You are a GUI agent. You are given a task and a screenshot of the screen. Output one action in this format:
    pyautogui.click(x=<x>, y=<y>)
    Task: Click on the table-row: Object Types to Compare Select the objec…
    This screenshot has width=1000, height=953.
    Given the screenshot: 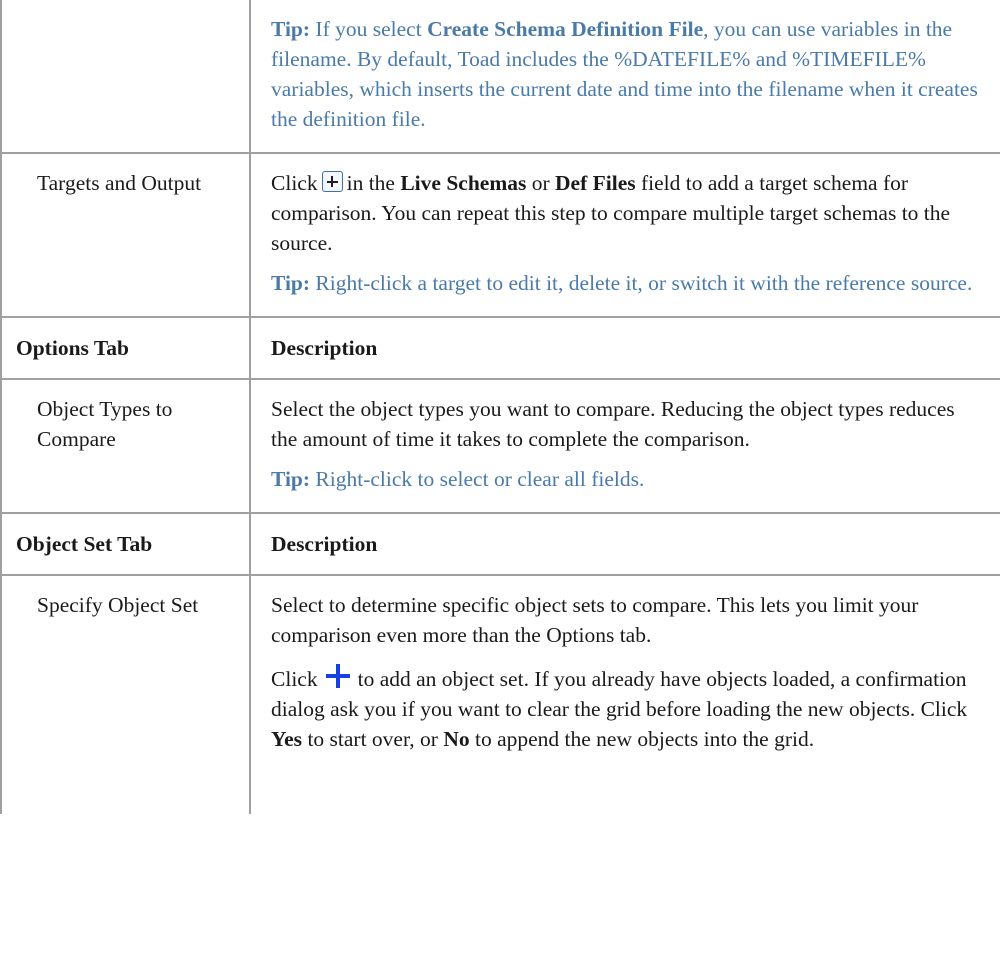 What is the action you would take?
    pyautogui.click(x=500, y=445)
    